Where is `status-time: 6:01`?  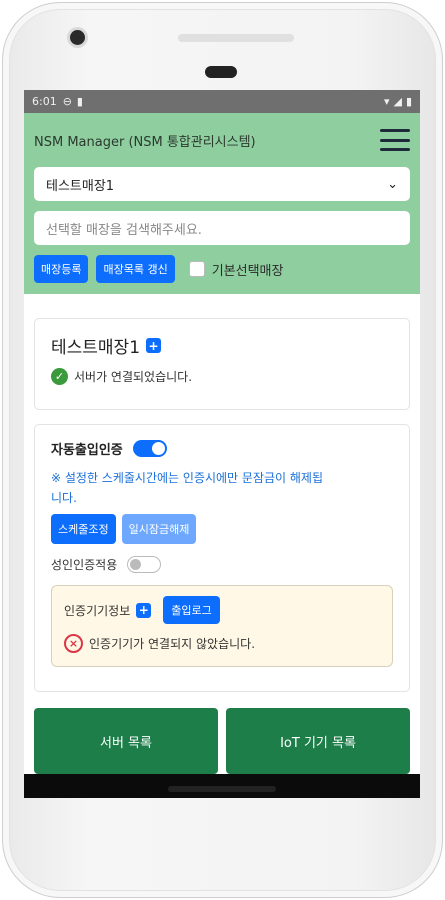 status-time: 6:01 is located at coordinates (44, 101).